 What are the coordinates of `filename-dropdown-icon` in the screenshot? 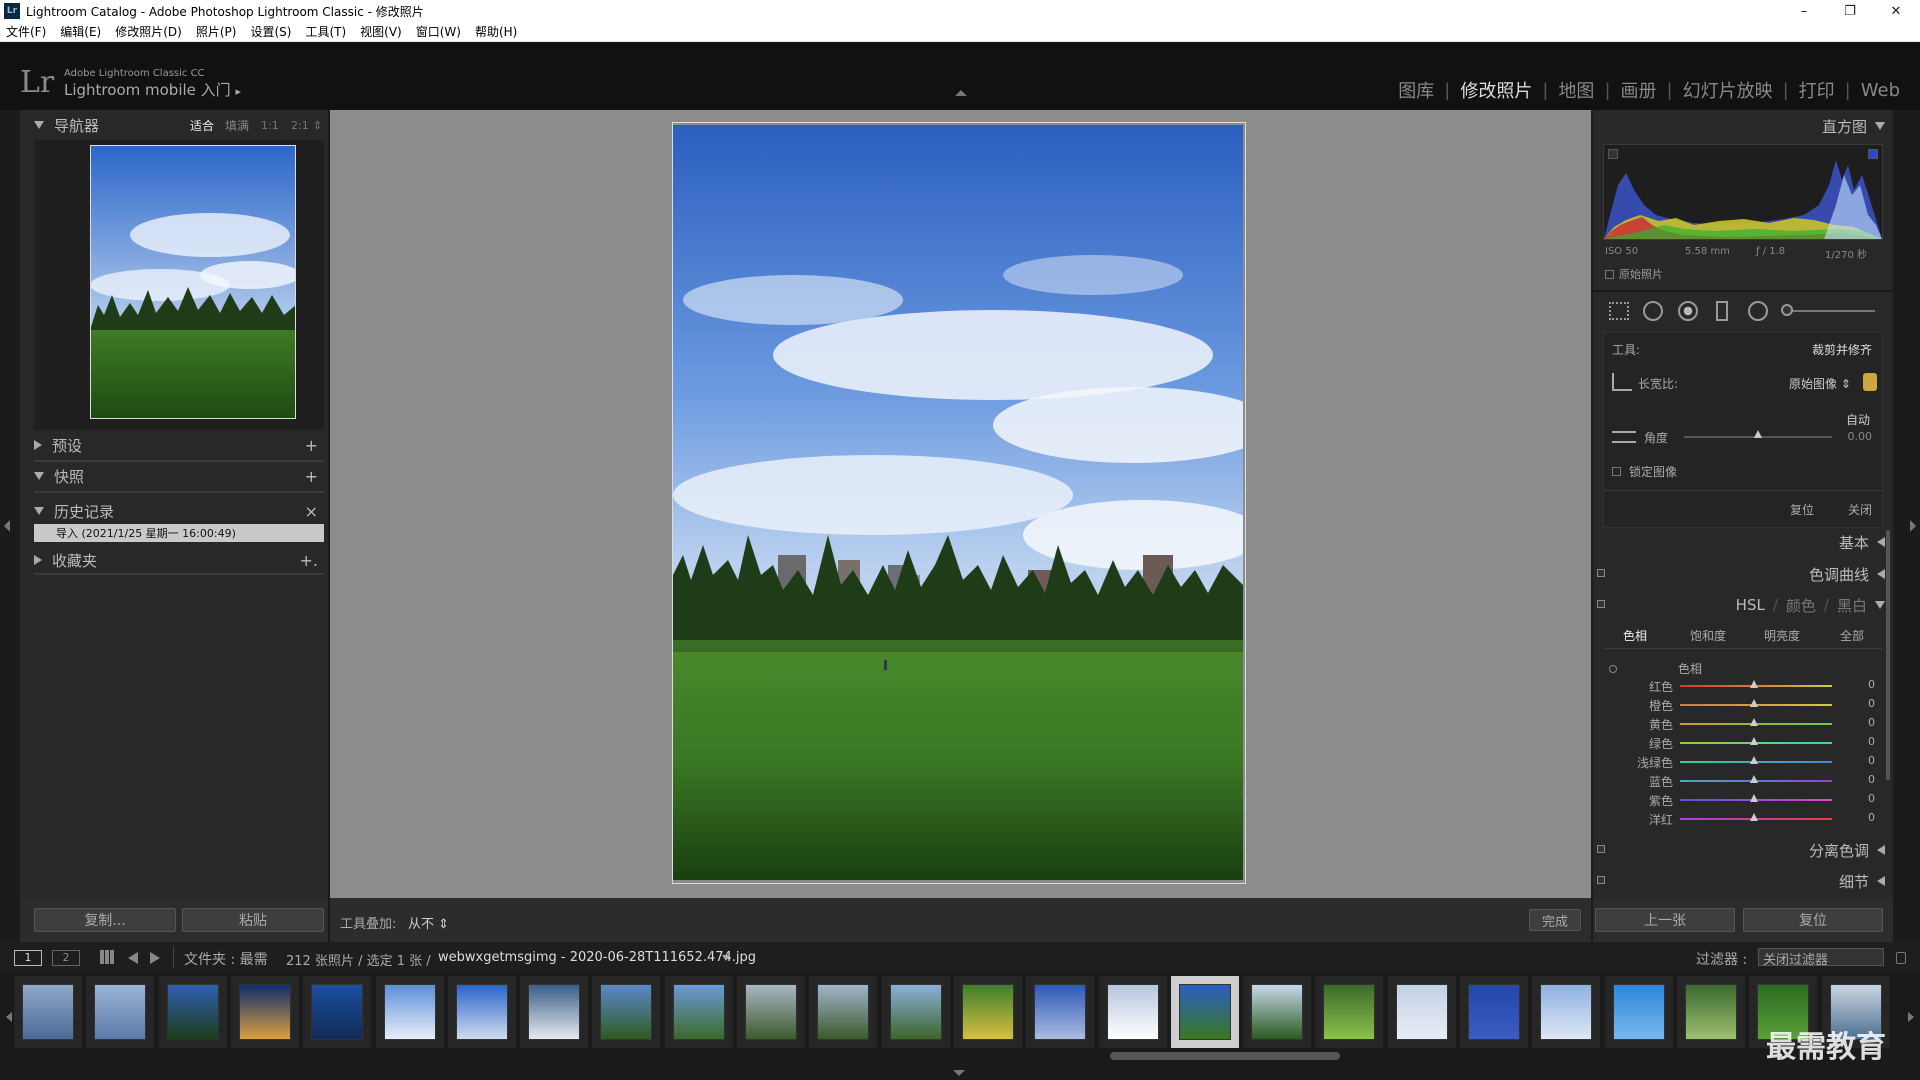 It's located at (726, 958).